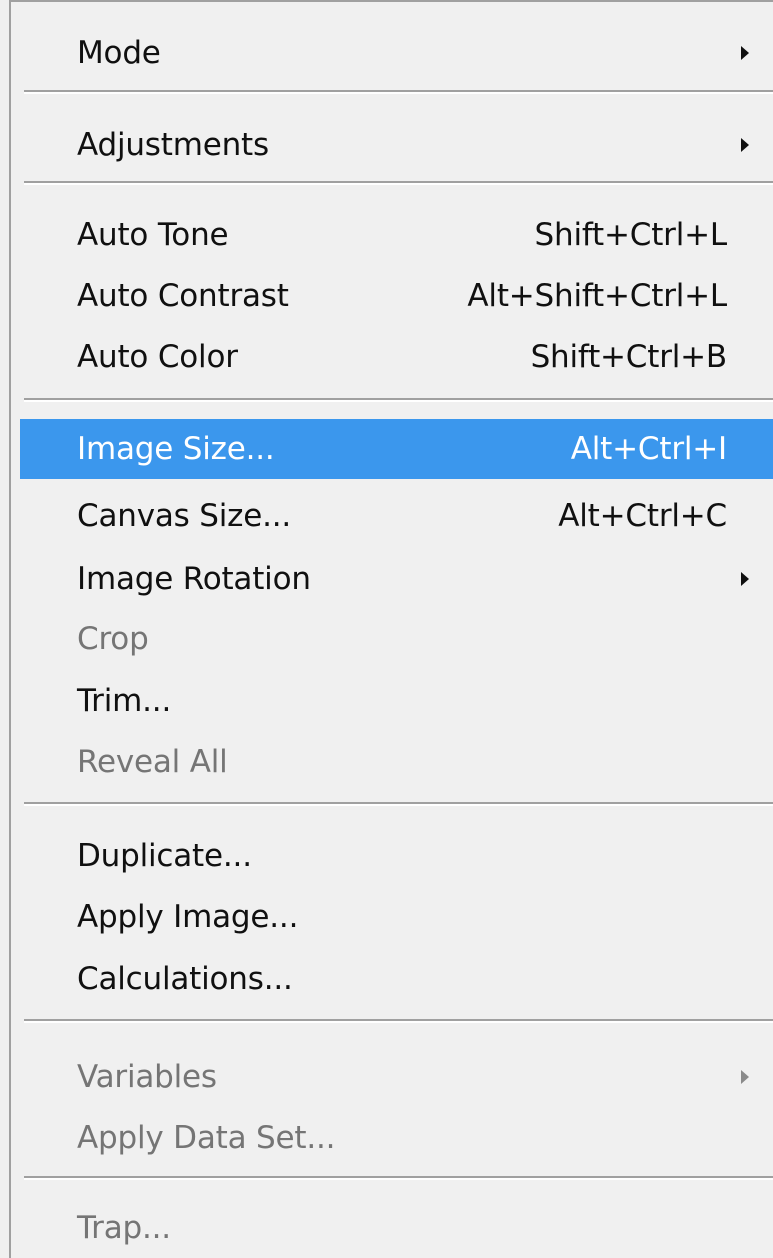 This screenshot has width=773, height=1258. I want to click on menu-item-auto-color: Auto Color Shift+Ctrl+B, so click(396, 357).